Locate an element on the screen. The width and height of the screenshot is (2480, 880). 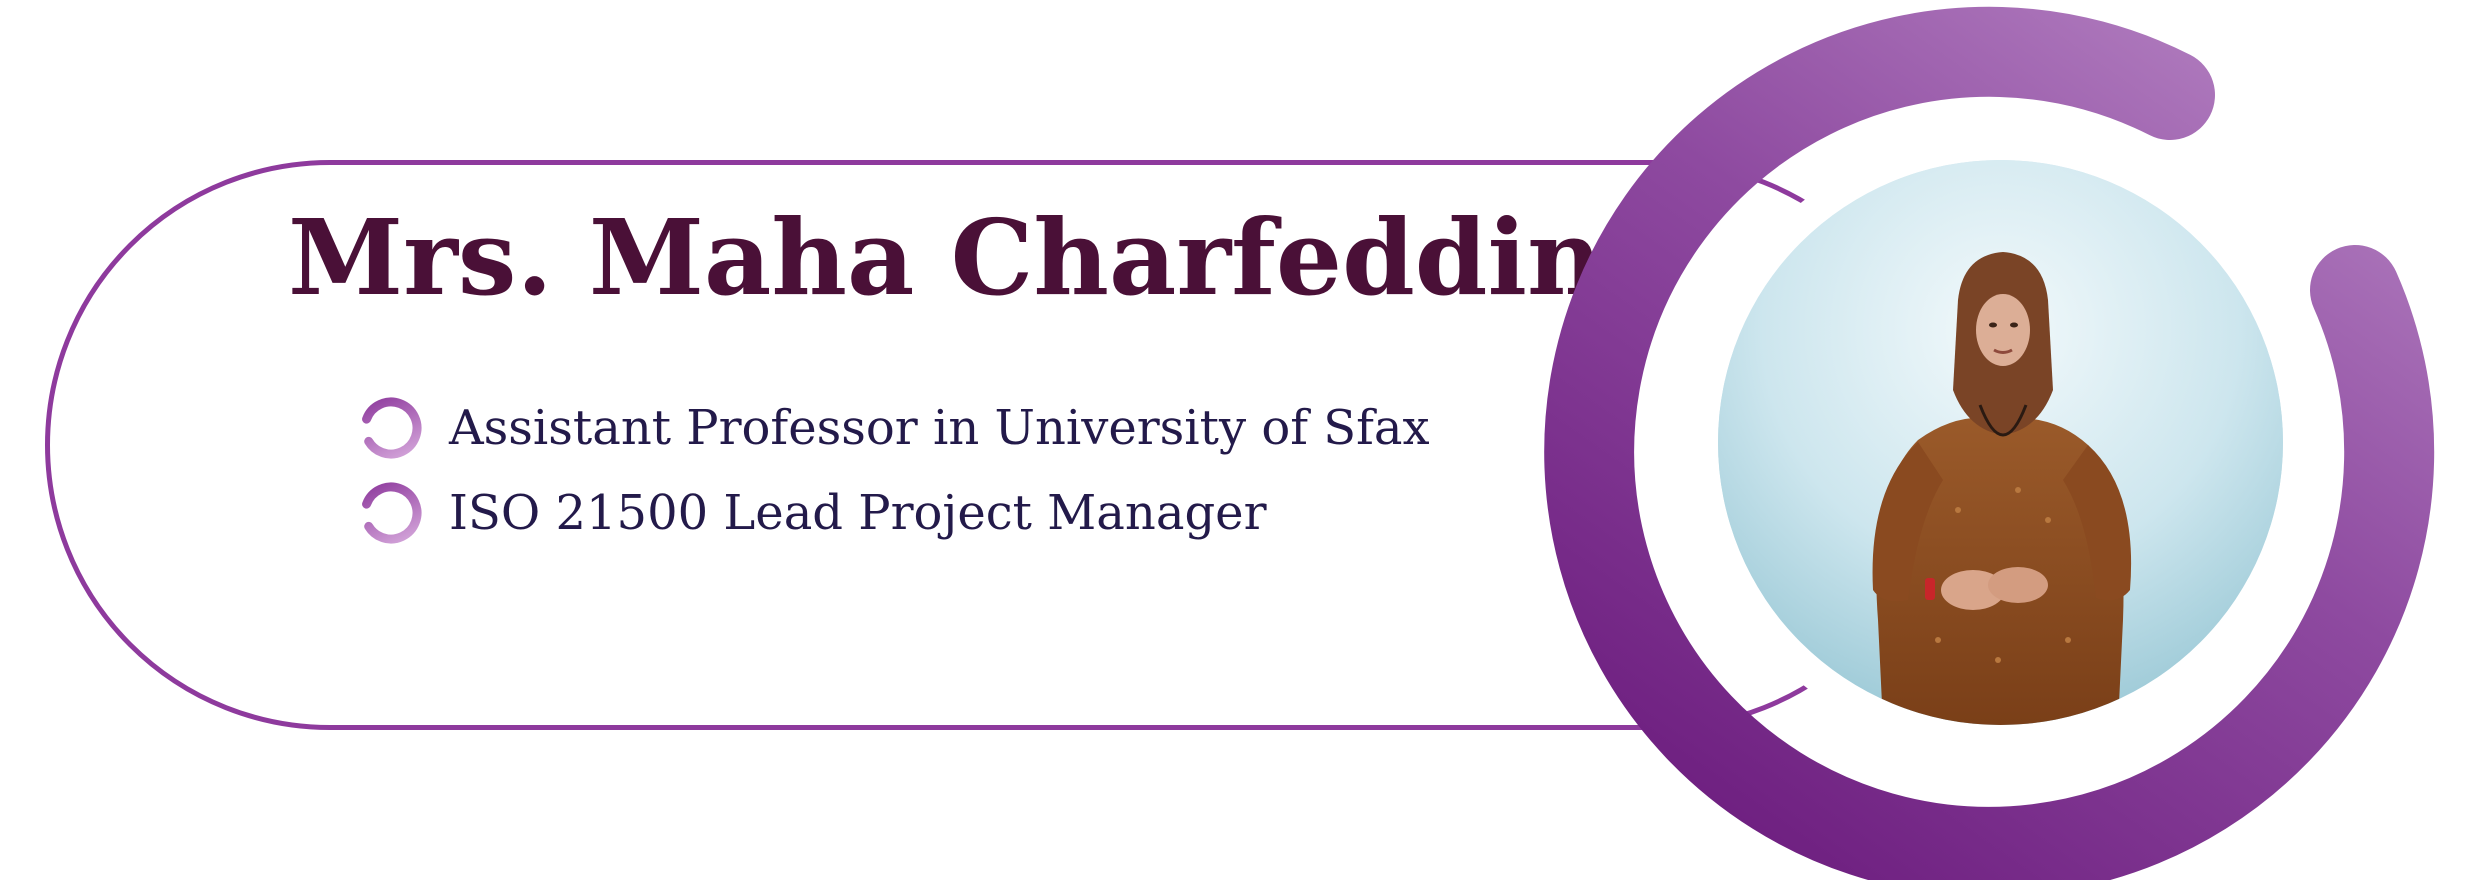
portrait-photo is located at coordinates (2000, 442).